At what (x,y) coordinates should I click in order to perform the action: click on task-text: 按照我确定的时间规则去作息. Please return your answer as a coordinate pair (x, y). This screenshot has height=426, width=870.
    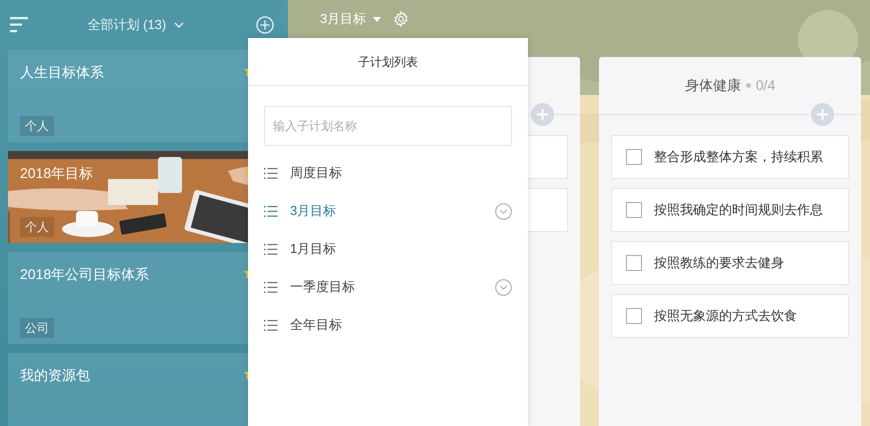
    Looking at the image, I should click on (738, 210).